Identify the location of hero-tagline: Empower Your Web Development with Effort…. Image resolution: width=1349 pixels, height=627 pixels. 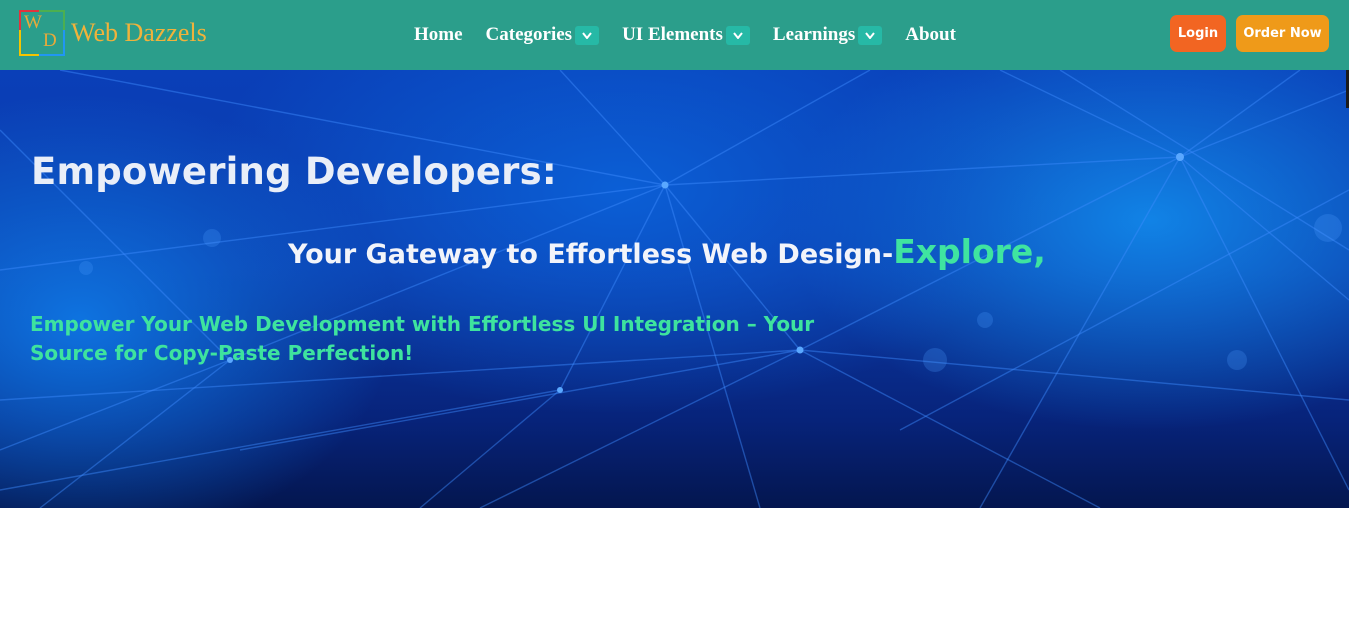
(422, 338).